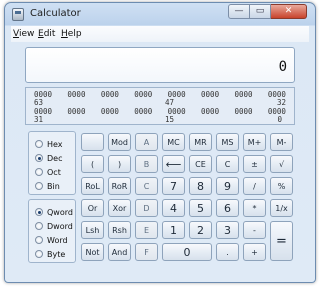 The image size is (320, 287). What do you see at coordinates (227, 208) in the screenshot?
I see `digit-6-button: 6` at bounding box center [227, 208].